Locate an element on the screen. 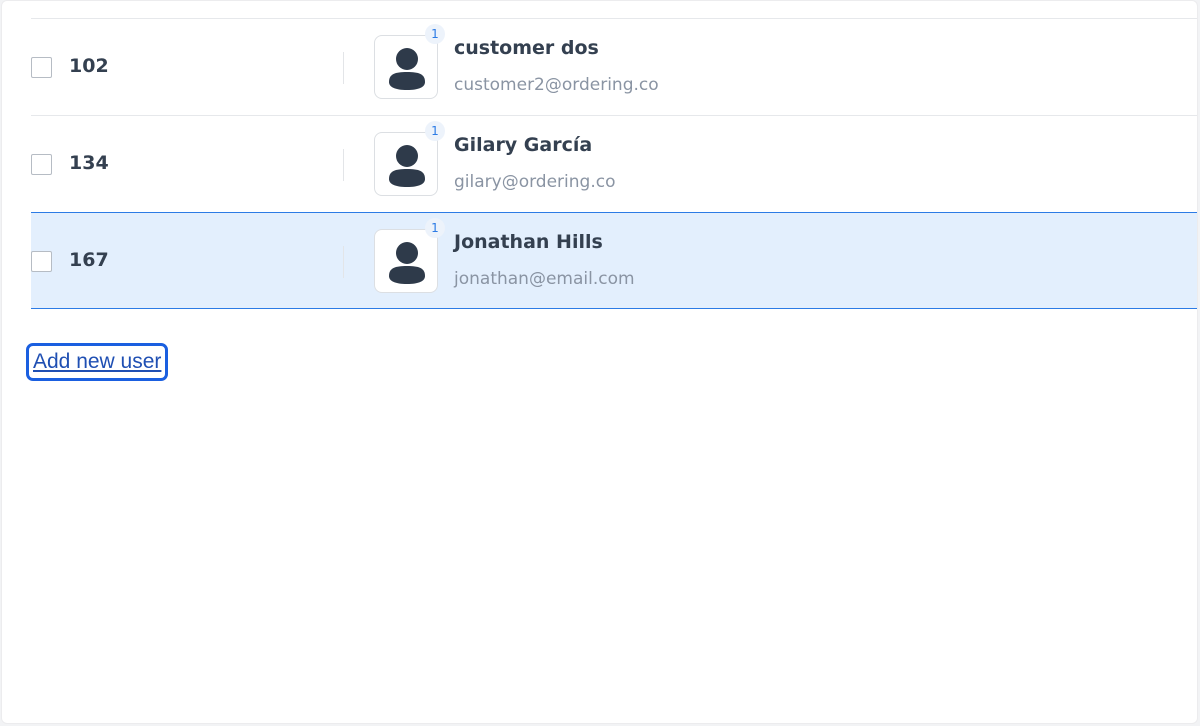 This screenshot has height=726, width=1200. user-name: Jonathan Hills is located at coordinates (528, 242).